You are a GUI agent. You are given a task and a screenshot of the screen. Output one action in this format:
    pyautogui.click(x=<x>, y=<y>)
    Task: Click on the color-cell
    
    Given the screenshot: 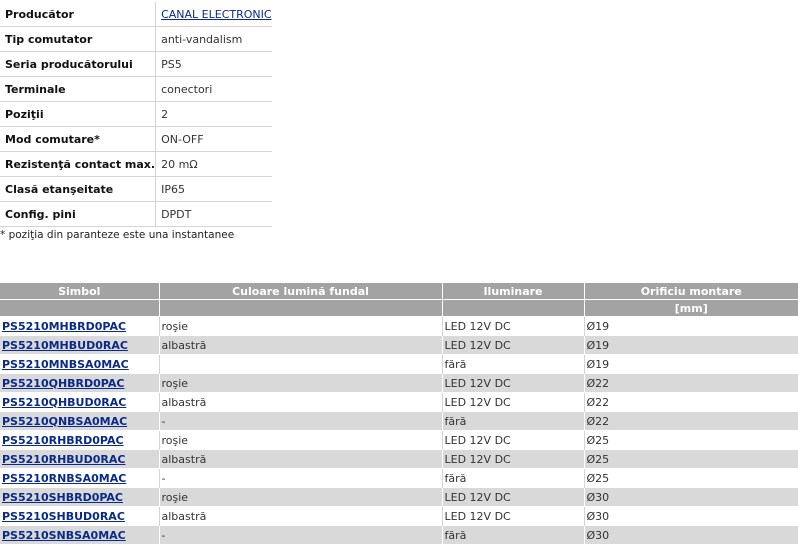 What is the action you would take?
    pyautogui.click(x=300, y=364)
    